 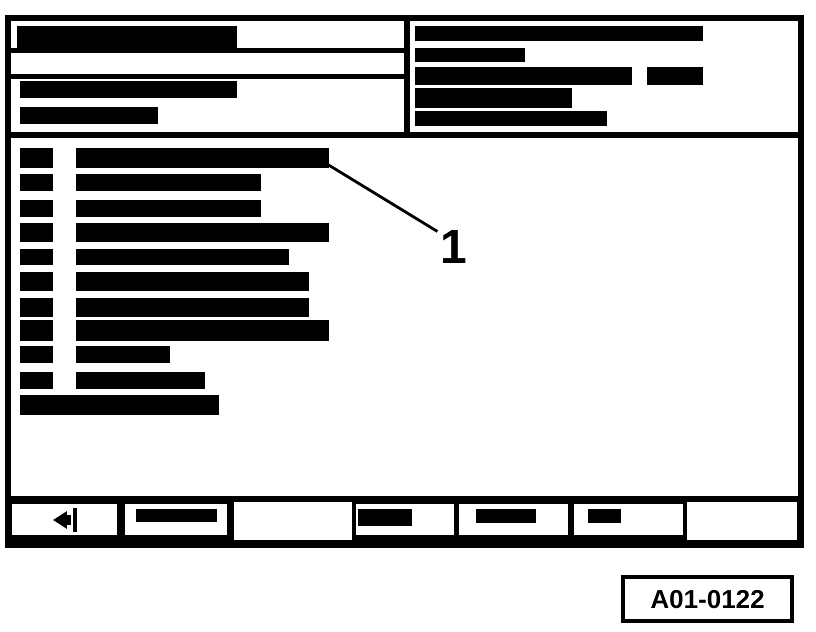 What do you see at coordinates (453, 248) in the screenshot?
I see `callout-number: 1` at bounding box center [453, 248].